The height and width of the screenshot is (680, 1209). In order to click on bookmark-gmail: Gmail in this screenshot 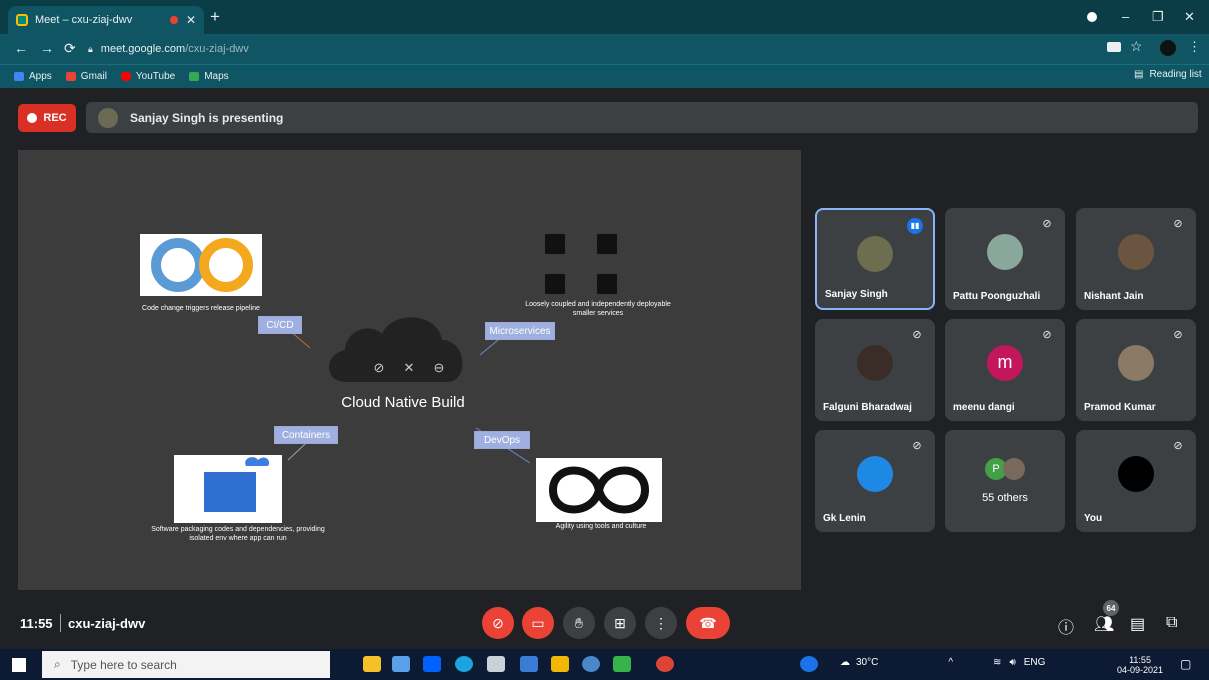, I will do `click(86, 76)`.